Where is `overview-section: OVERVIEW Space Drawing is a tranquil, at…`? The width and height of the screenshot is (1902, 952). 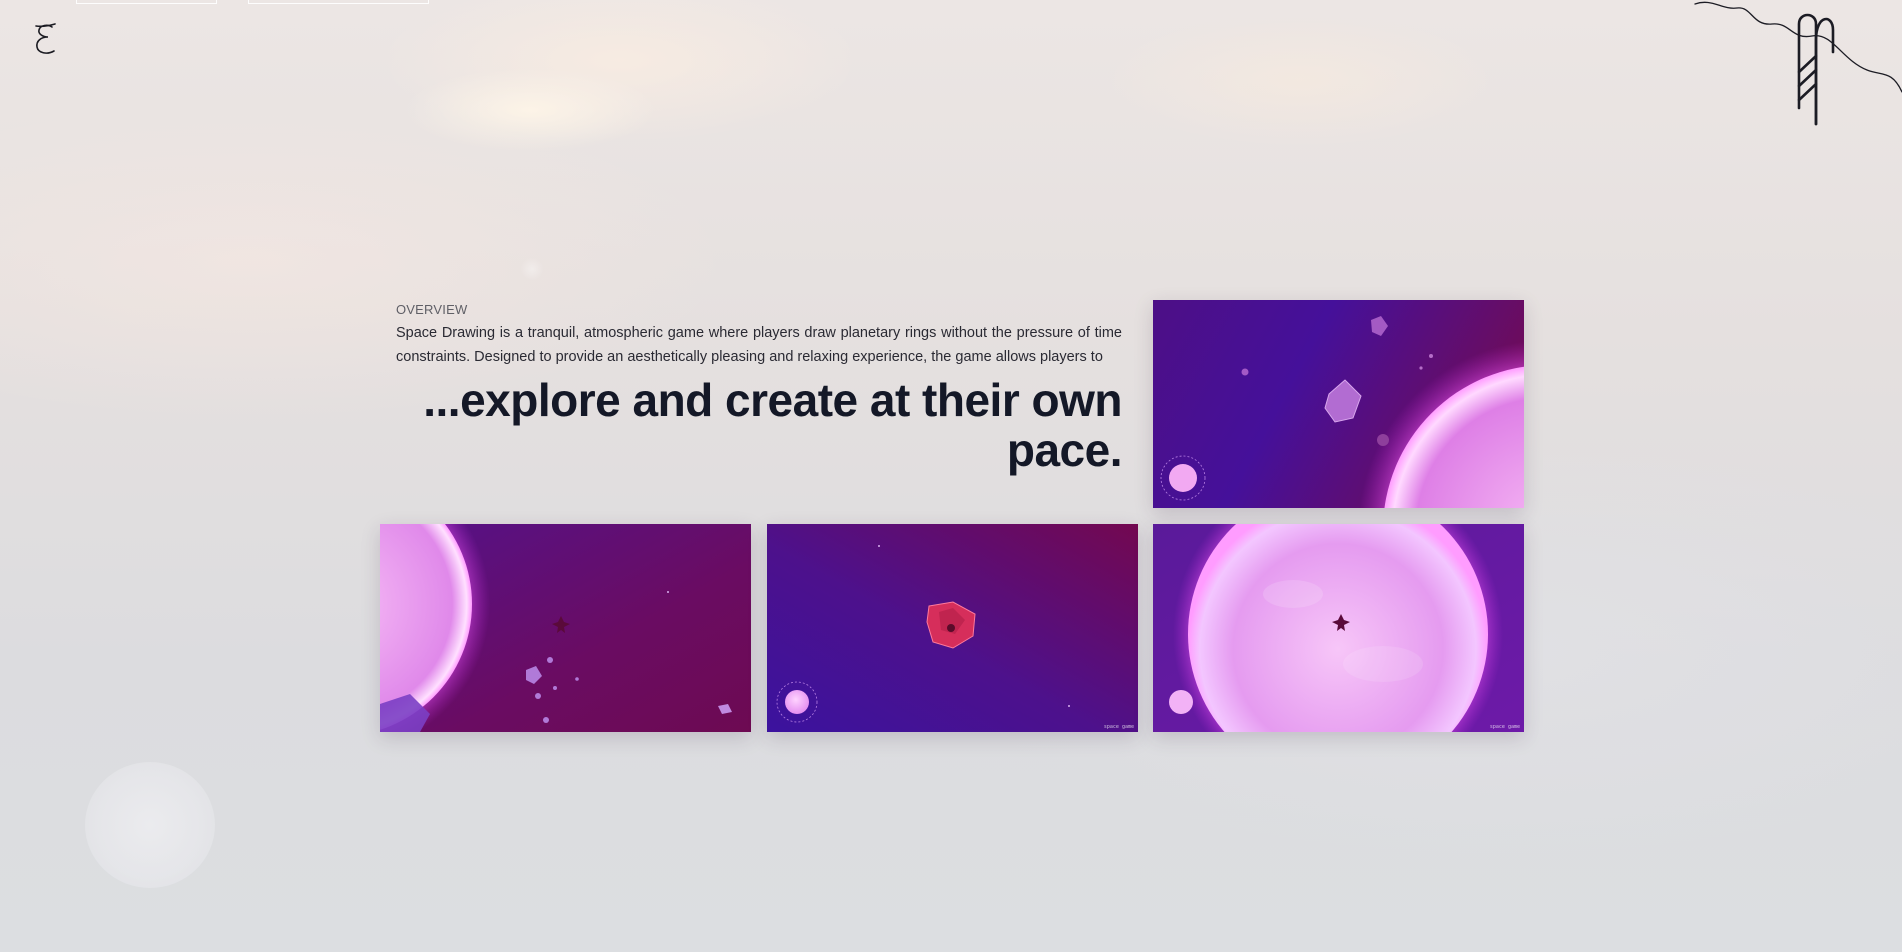
overview-section: OVERVIEW Space Drawing is a tranquil, at… is located at coordinates (759, 389).